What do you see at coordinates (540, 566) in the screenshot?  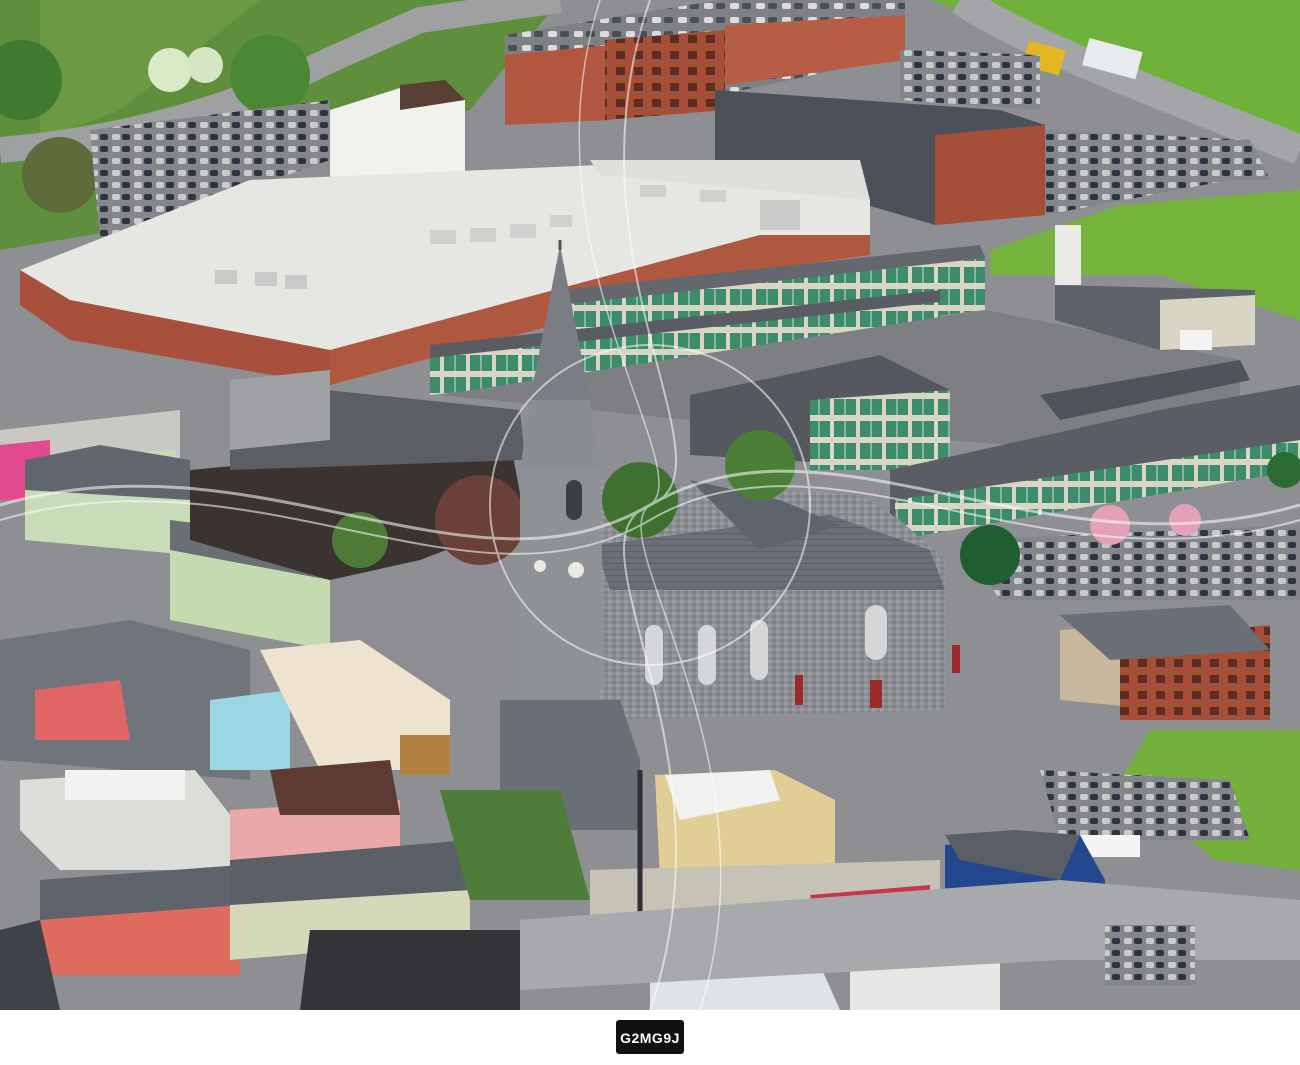 I see `clock-face-left` at bounding box center [540, 566].